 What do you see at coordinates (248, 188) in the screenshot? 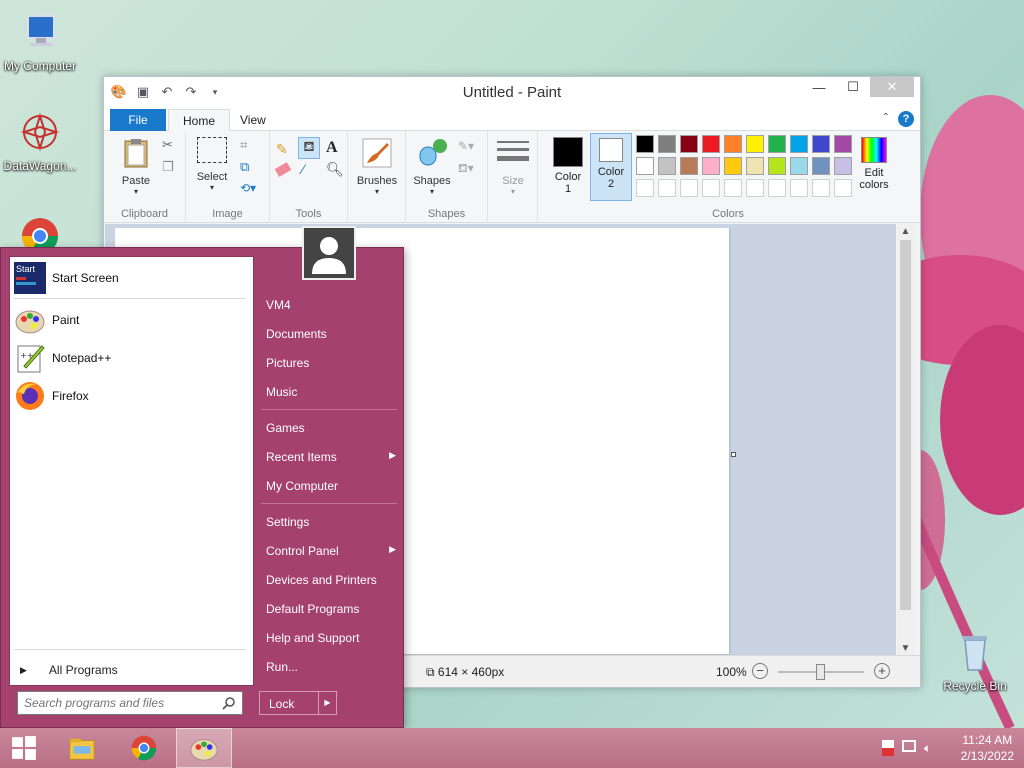
I see `rotate-icon: ⟲▾` at bounding box center [248, 188].